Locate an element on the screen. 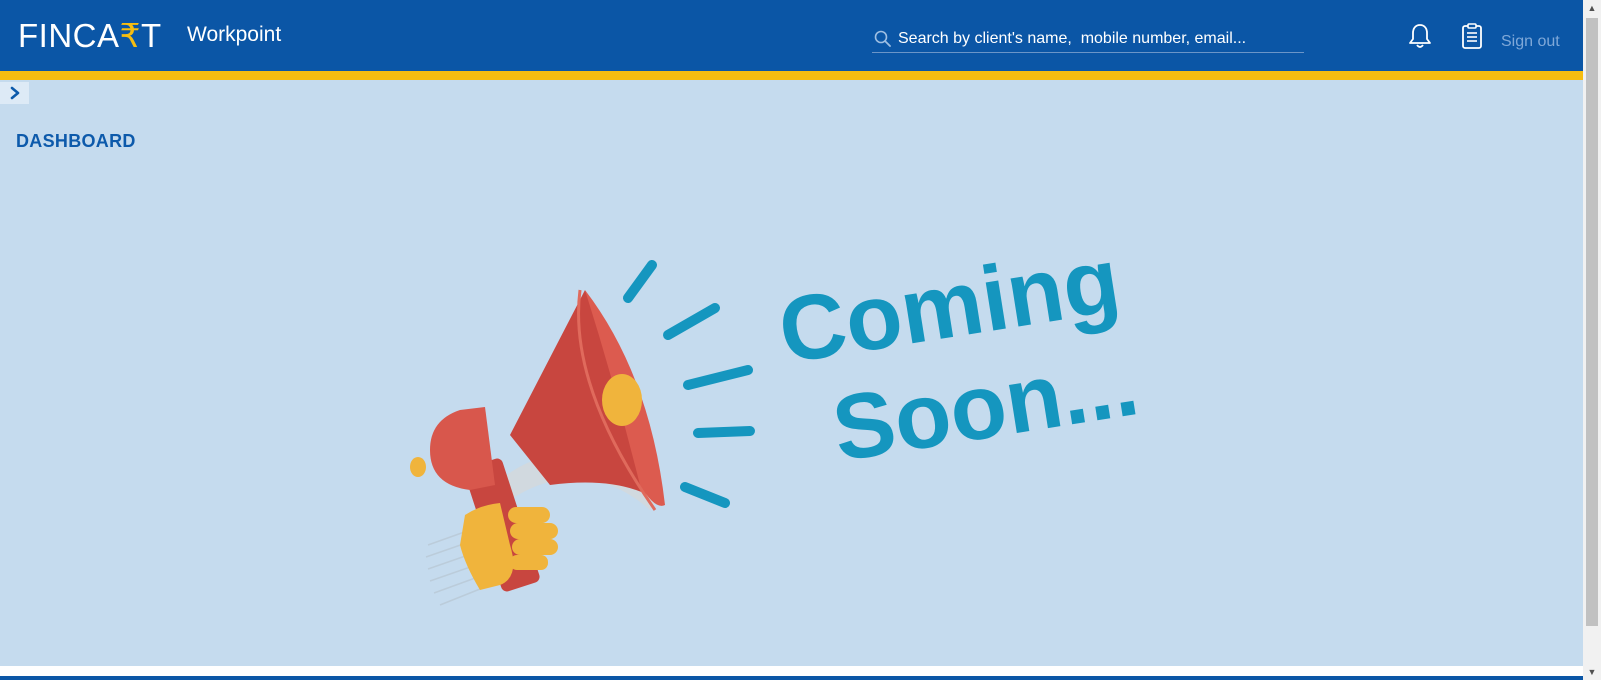 The height and width of the screenshot is (680, 1601). scroll-thumb is located at coordinates (1592, 322).